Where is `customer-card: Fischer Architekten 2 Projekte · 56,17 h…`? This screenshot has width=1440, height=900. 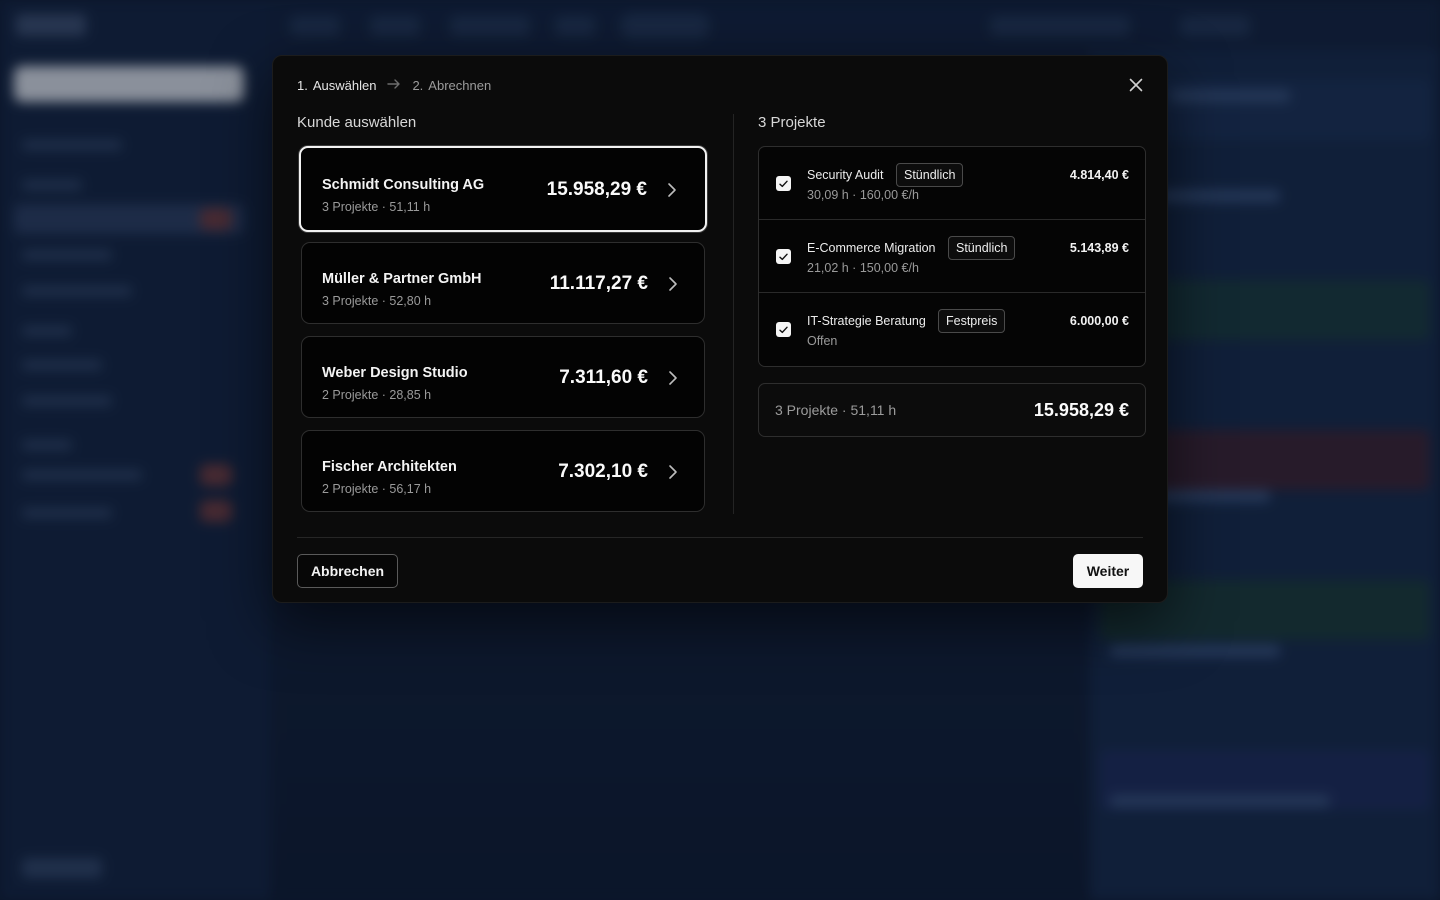 customer-card: Fischer Architekten 2 Projekte · 56,17 h… is located at coordinates (503, 471).